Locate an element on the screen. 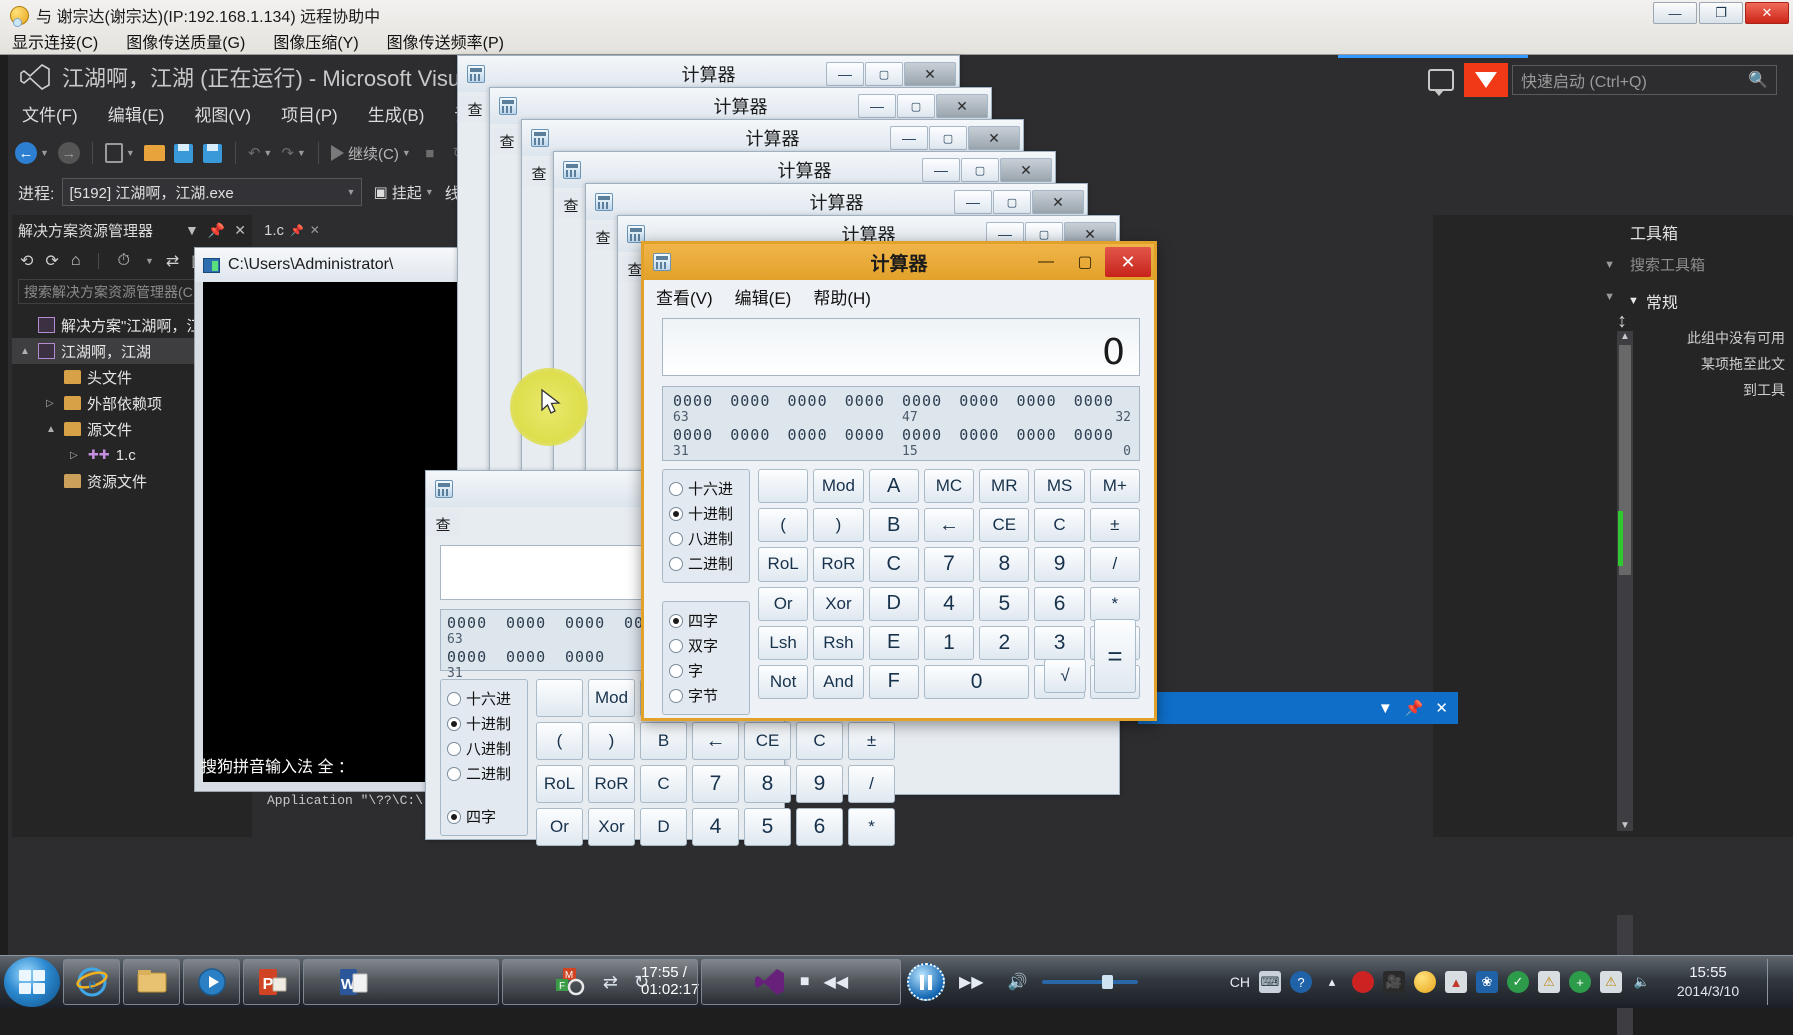  forward-icon: ⟳ is located at coordinates (51, 261).